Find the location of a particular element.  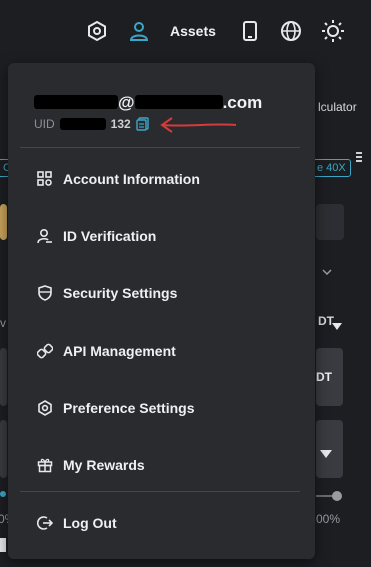

bg-field is located at coordinates (330, 222).